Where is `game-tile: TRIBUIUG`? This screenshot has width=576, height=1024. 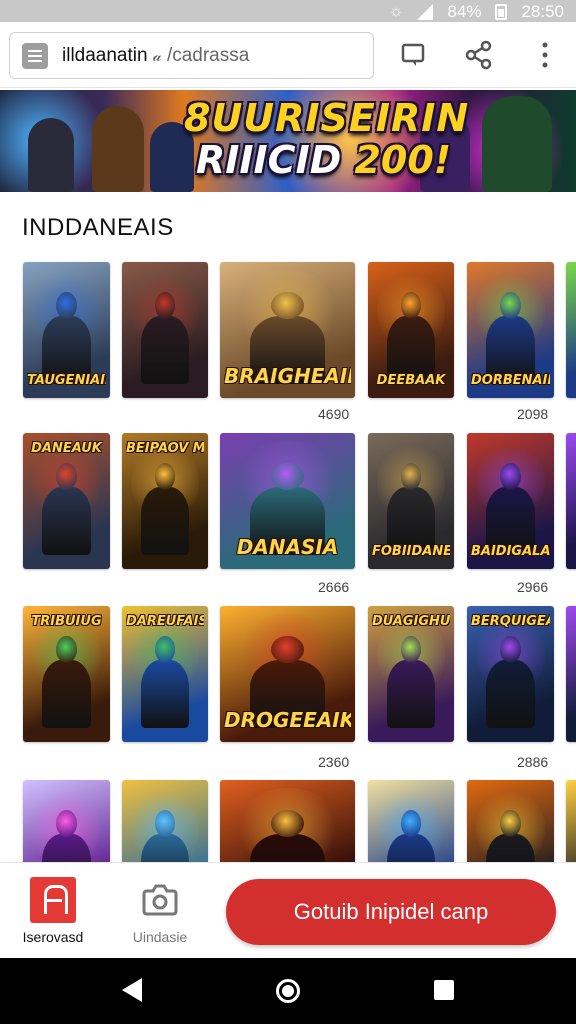 game-tile: TRIBUIUG is located at coordinates (66, 674).